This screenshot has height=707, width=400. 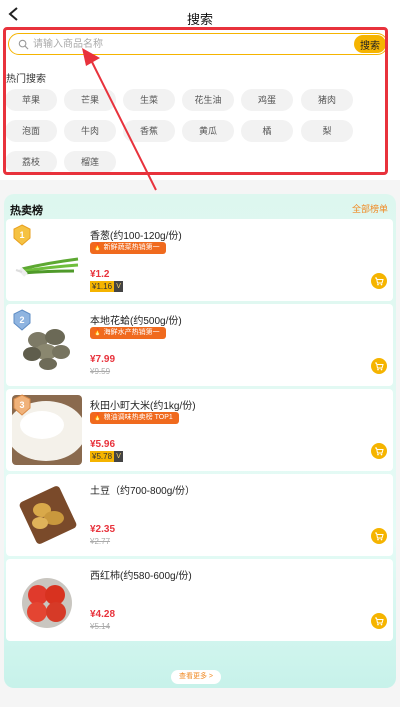 I want to click on rank-number: 3, so click(x=21, y=405).